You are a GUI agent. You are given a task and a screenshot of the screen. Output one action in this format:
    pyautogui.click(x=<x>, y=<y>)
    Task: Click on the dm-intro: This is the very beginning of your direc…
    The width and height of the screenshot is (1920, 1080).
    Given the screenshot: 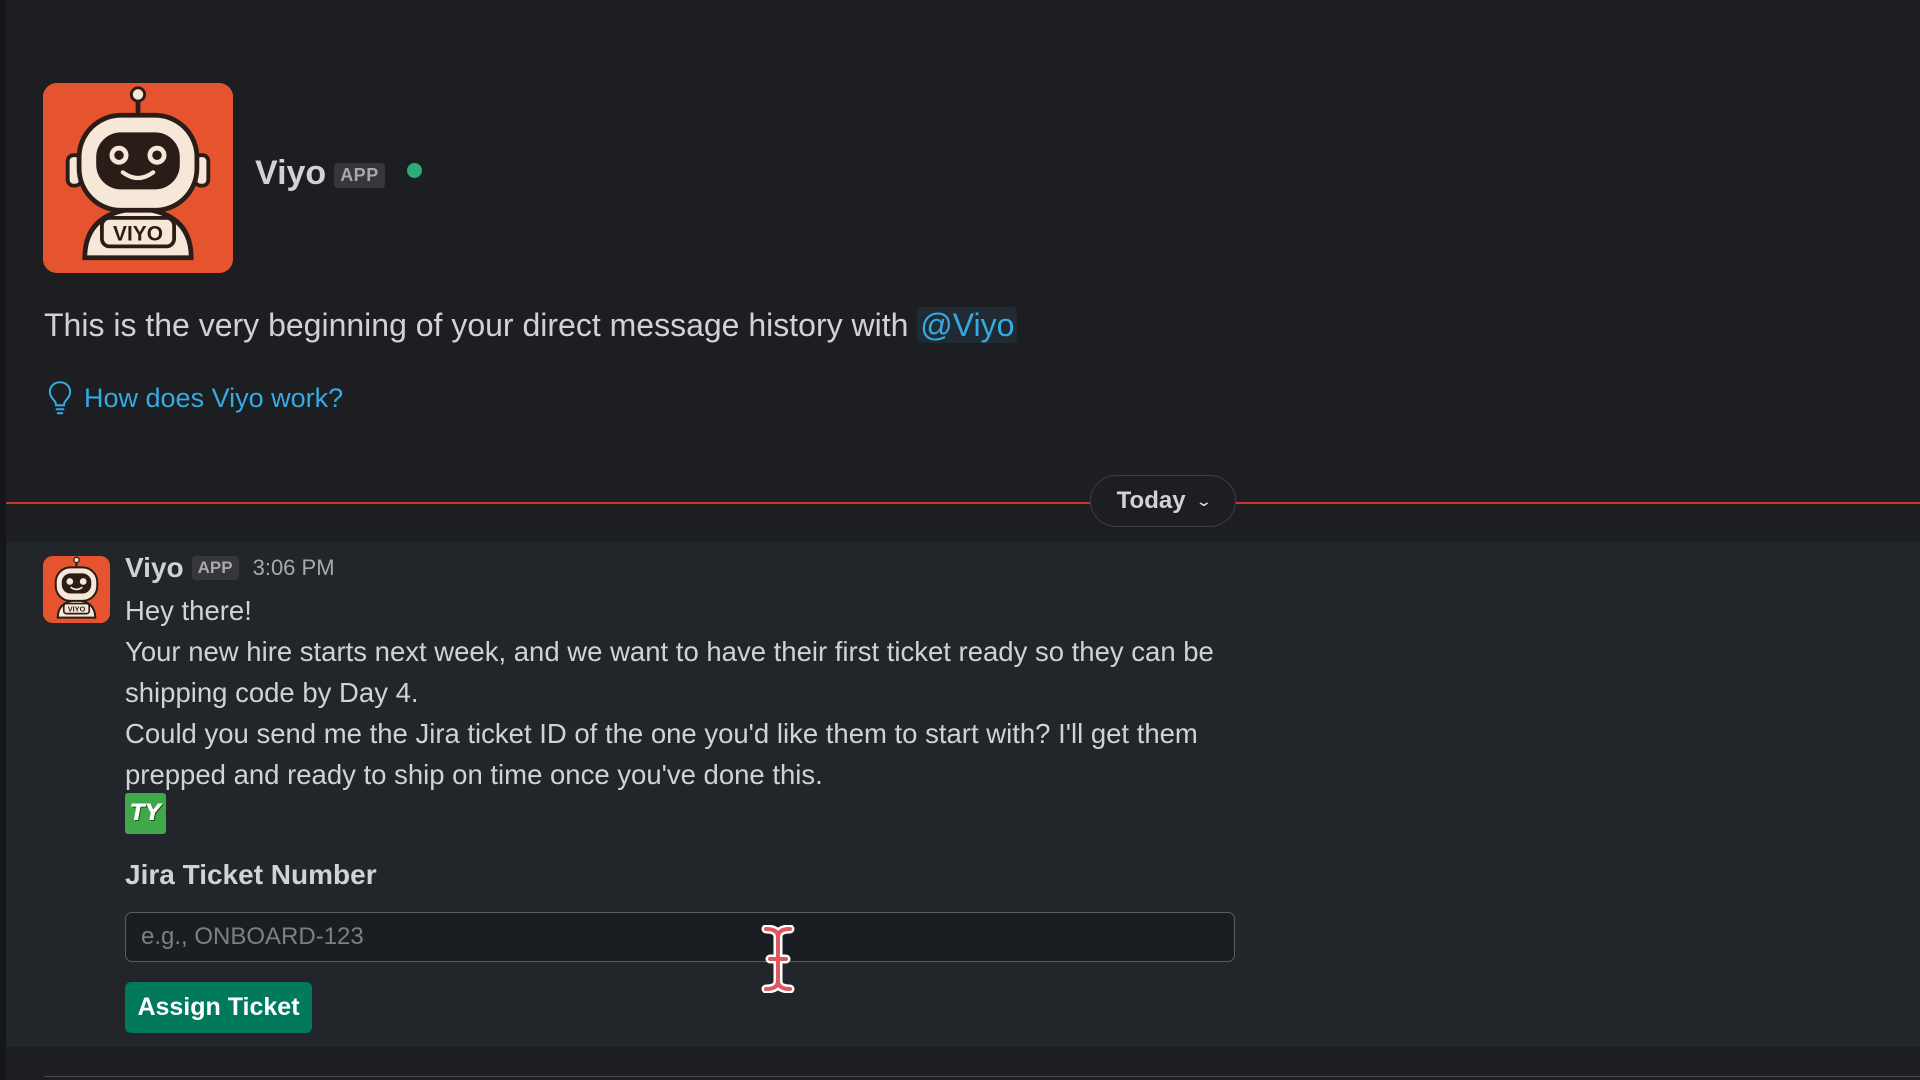 What is the action you would take?
    pyautogui.click(x=531, y=325)
    